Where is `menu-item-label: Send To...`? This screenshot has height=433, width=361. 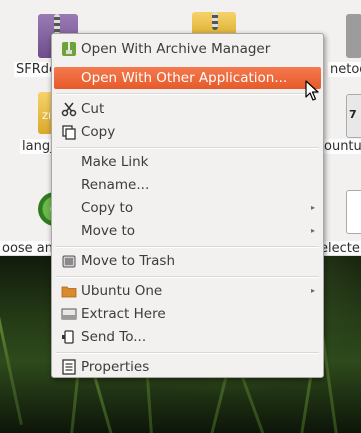
menu-item-label: Send To... is located at coordinates (114, 337).